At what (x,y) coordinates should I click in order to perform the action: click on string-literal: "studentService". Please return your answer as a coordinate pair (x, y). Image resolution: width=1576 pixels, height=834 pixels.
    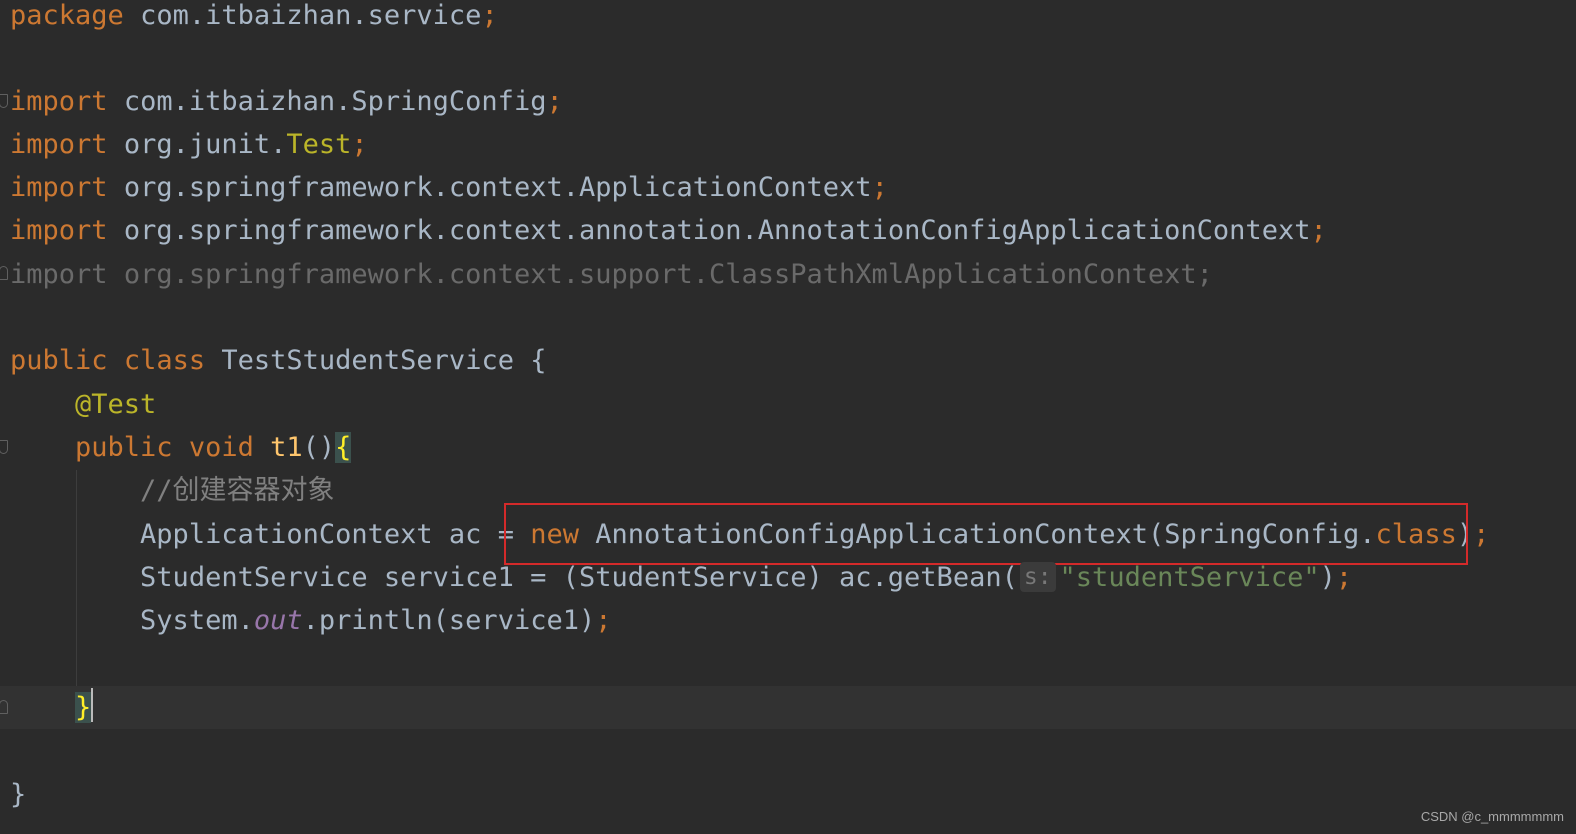
    Looking at the image, I should click on (1189, 577).